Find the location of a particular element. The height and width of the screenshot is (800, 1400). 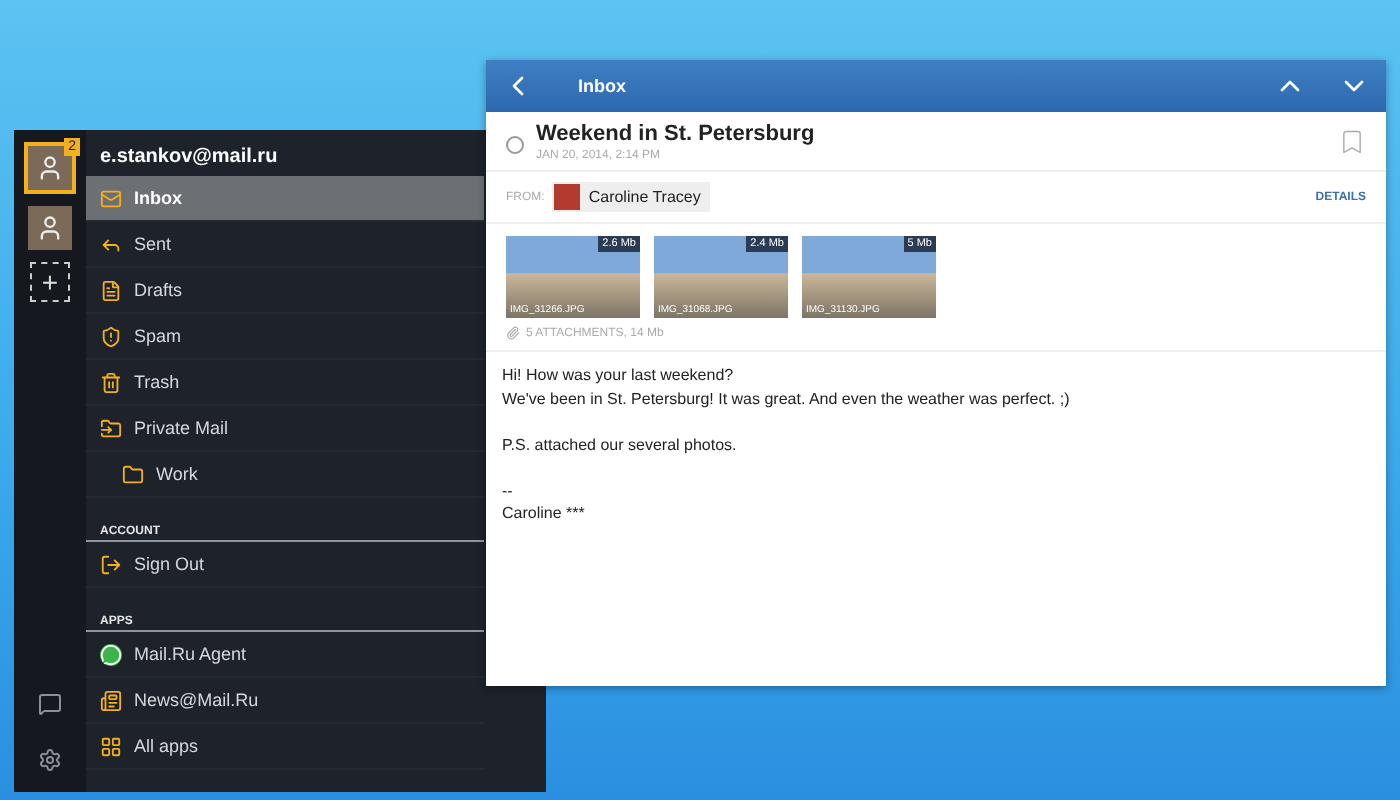

avatar-placeholder is located at coordinates (567, 197).